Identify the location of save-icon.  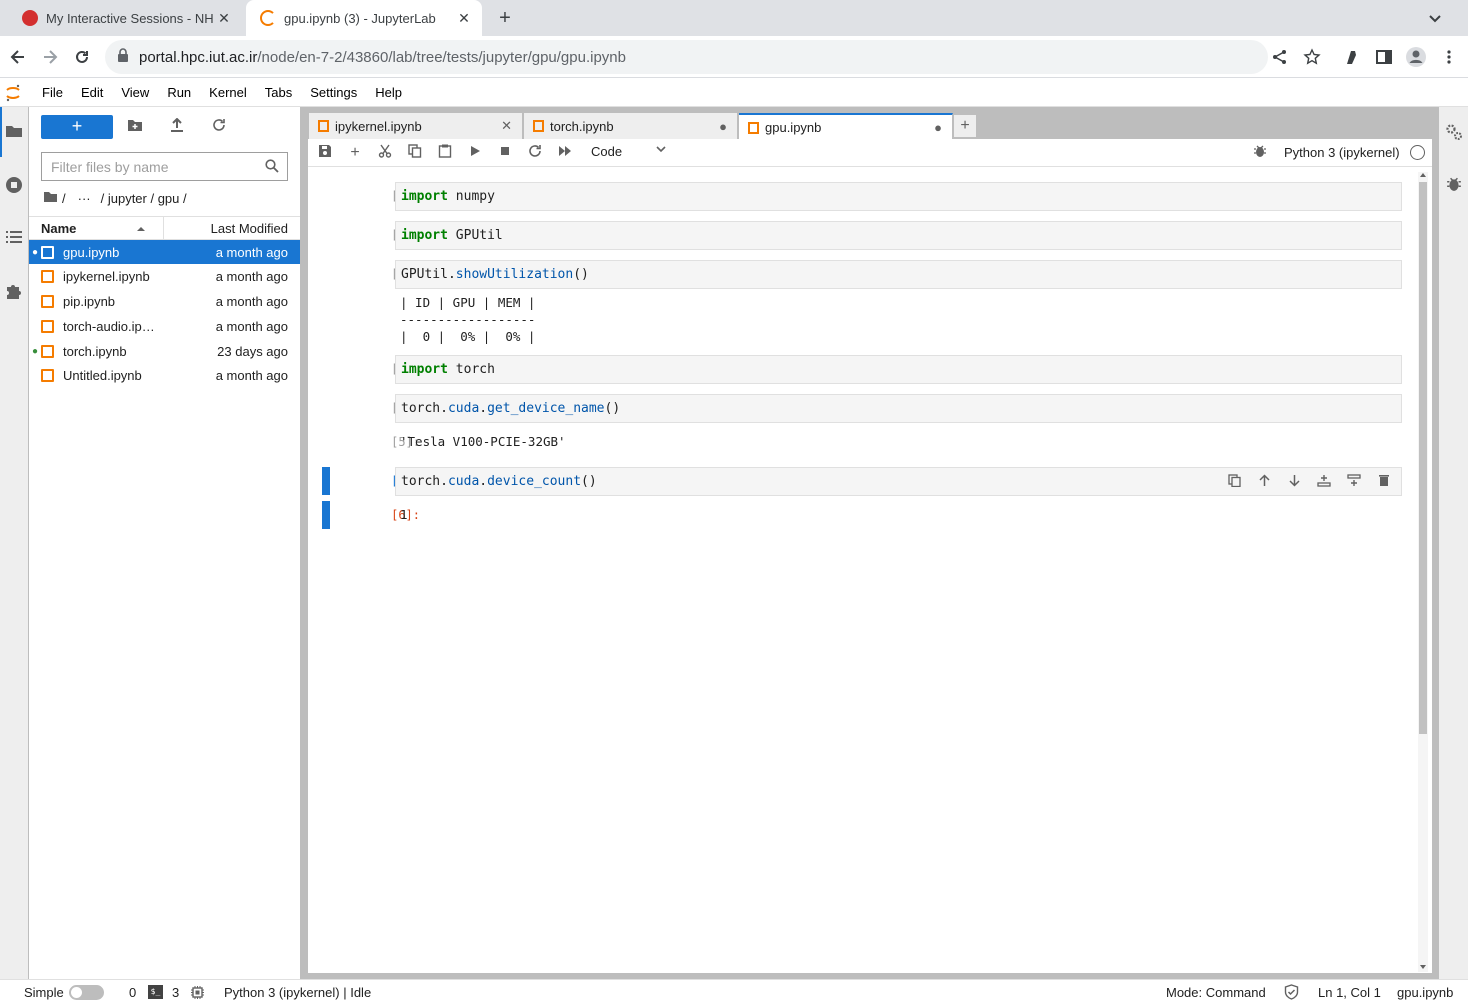
(325, 153).